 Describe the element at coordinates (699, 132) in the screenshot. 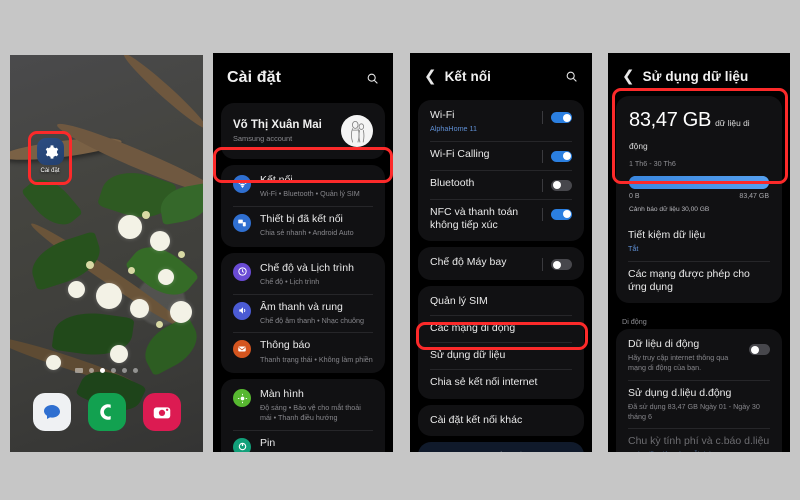

I see `data-usage-amount-wrap: 83,47 GB dữ liệu di động` at that location.